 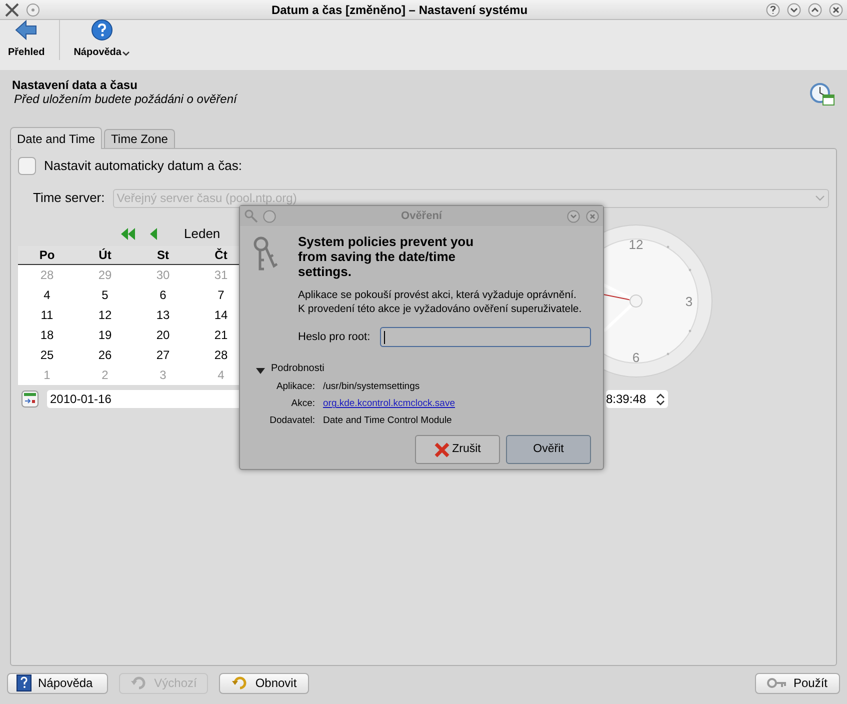 I want to click on dialog-heading: System policies prevent you from saving the date/time settings., so click(x=386, y=256).